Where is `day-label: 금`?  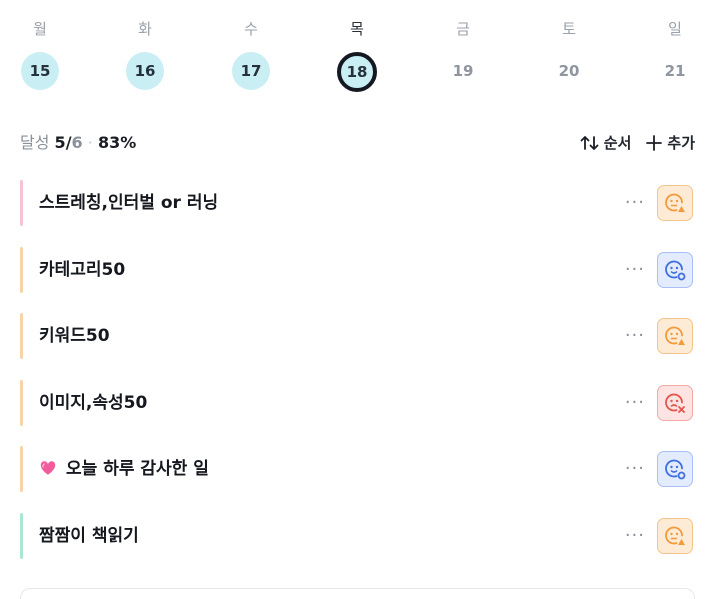
day-label: 금 is located at coordinates (463, 29).